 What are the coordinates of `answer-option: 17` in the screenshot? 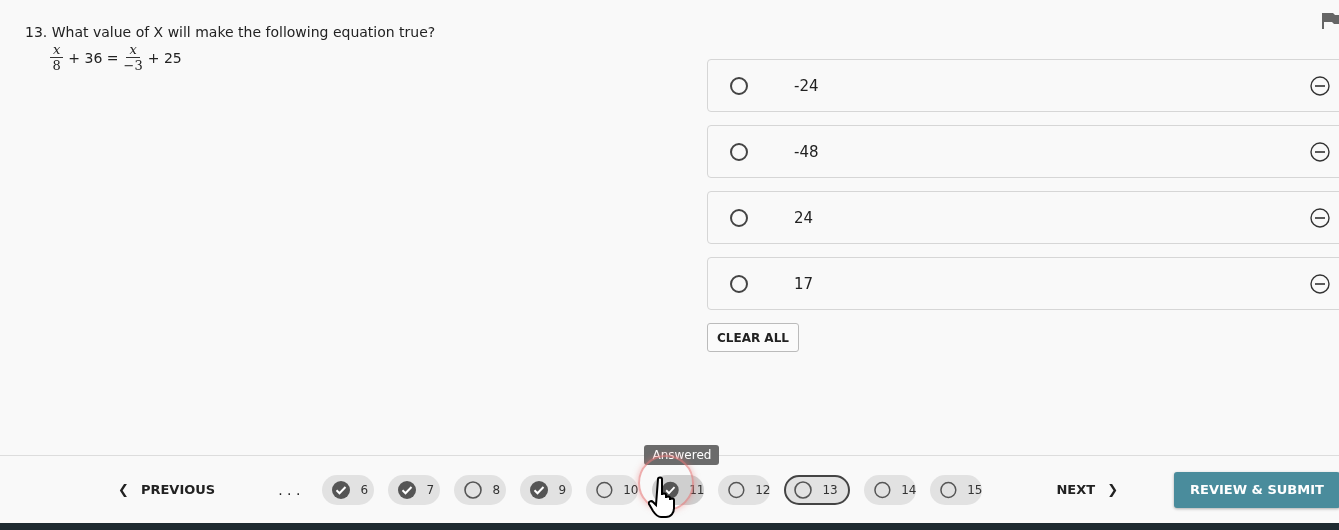 It's located at (1023, 283).